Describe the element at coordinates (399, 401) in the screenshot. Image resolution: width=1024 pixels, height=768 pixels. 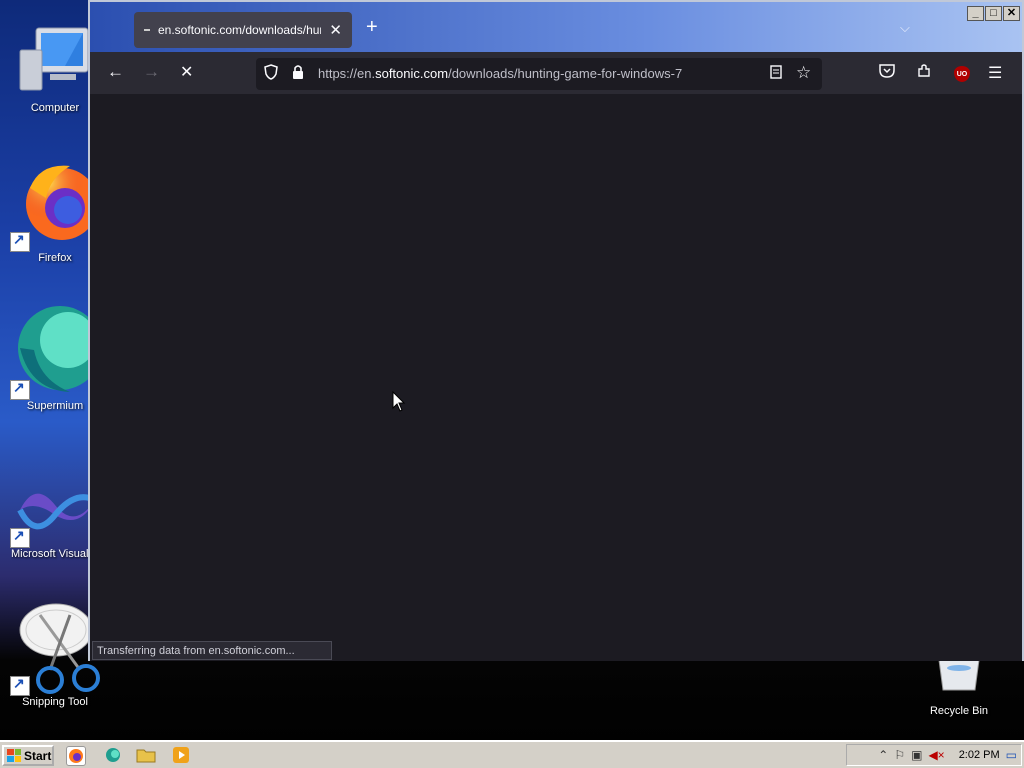
I see `mouse-cursor-icon` at that location.